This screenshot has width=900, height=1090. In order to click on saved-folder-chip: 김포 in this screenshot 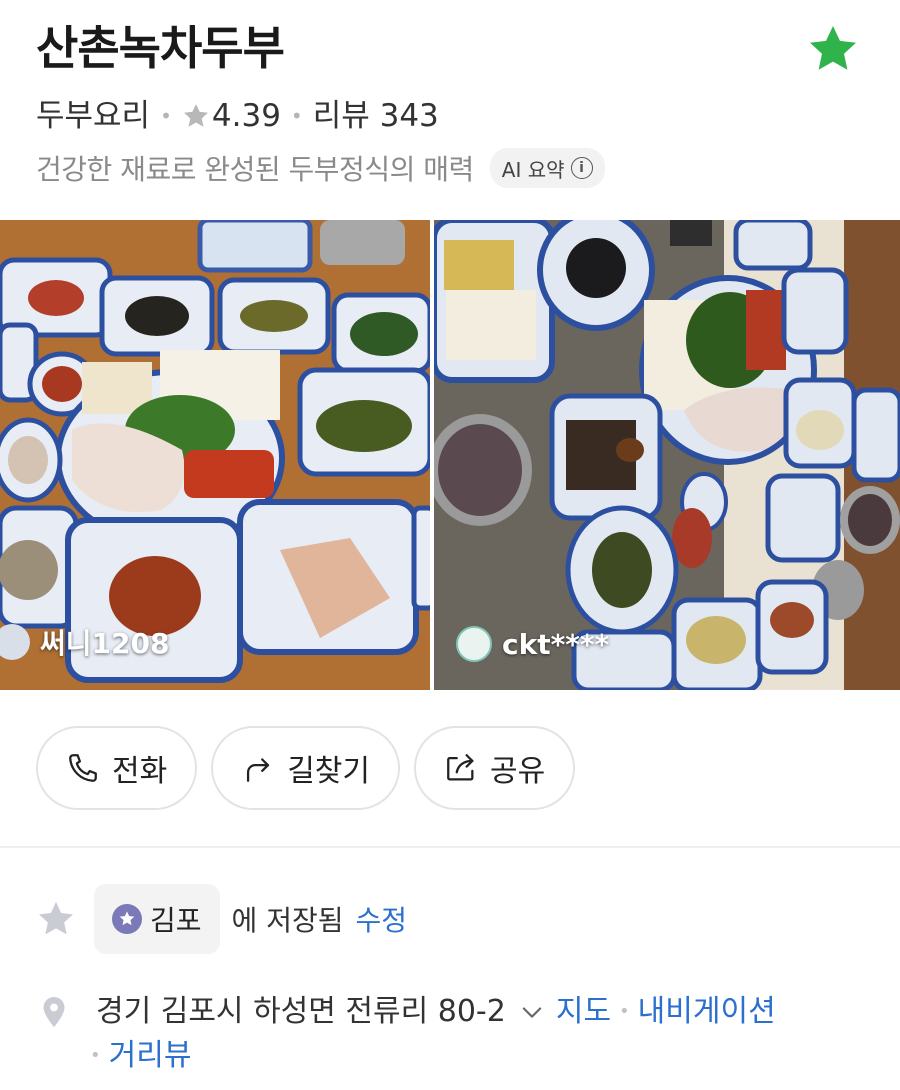, I will do `click(157, 919)`.